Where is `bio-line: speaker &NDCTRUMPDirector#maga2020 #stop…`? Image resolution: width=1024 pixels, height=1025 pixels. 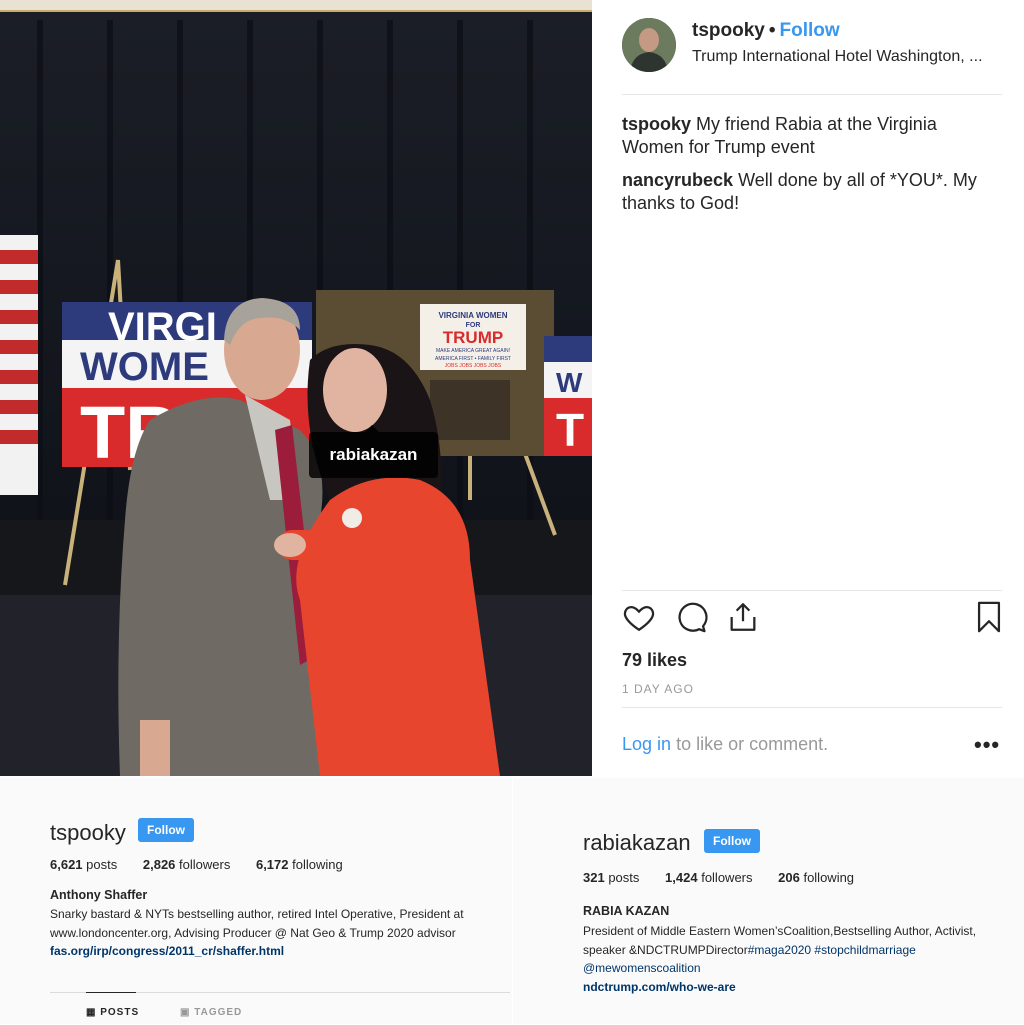 bio-line: speaker &NDCTRUMPDirector#maga2020 #stop… is located at coordinates (749, 949).